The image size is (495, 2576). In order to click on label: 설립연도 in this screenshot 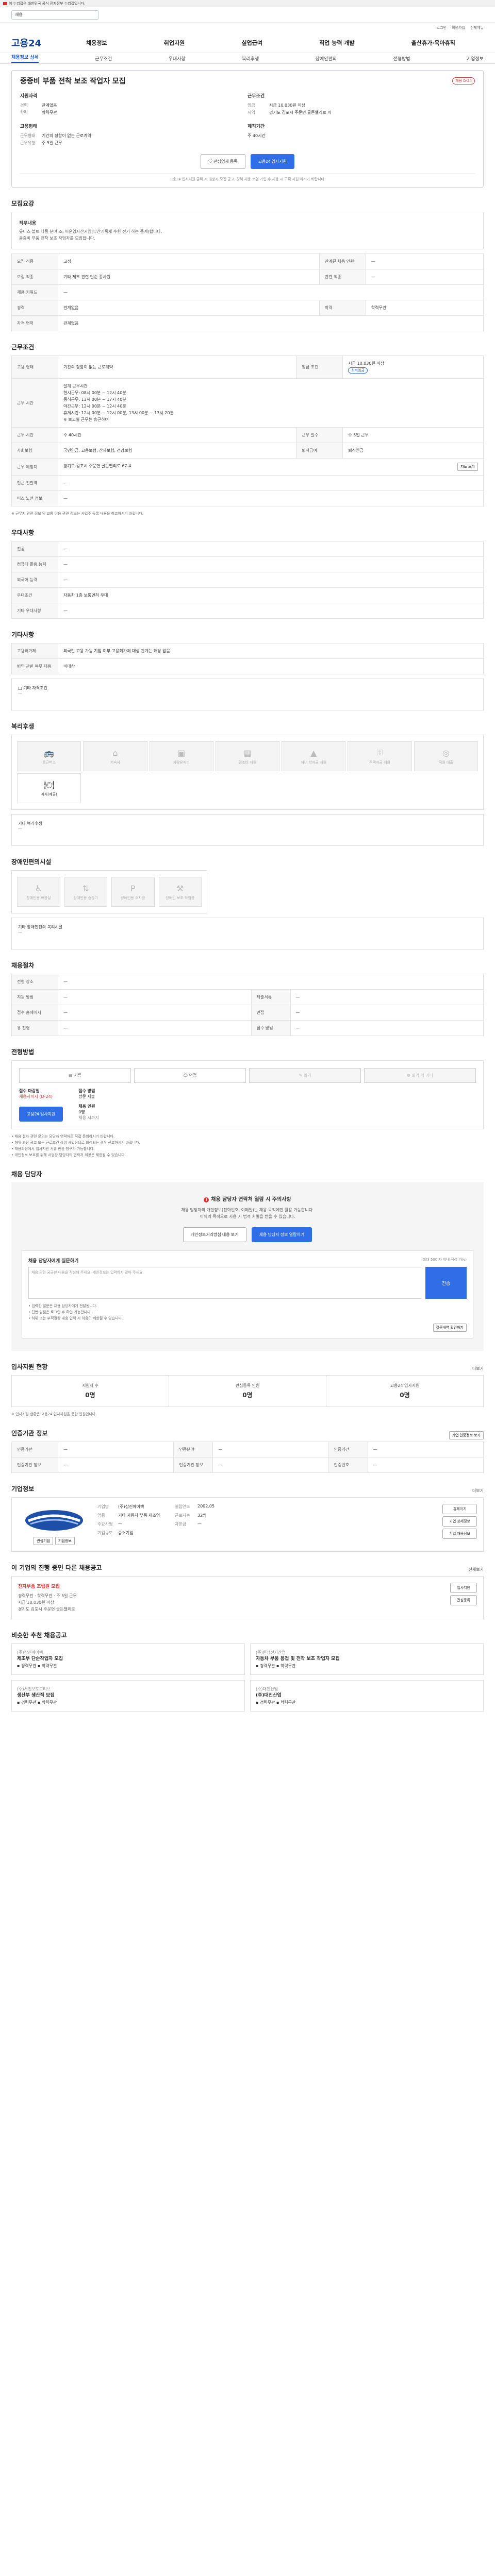, I will do `click(182, 1506)`.